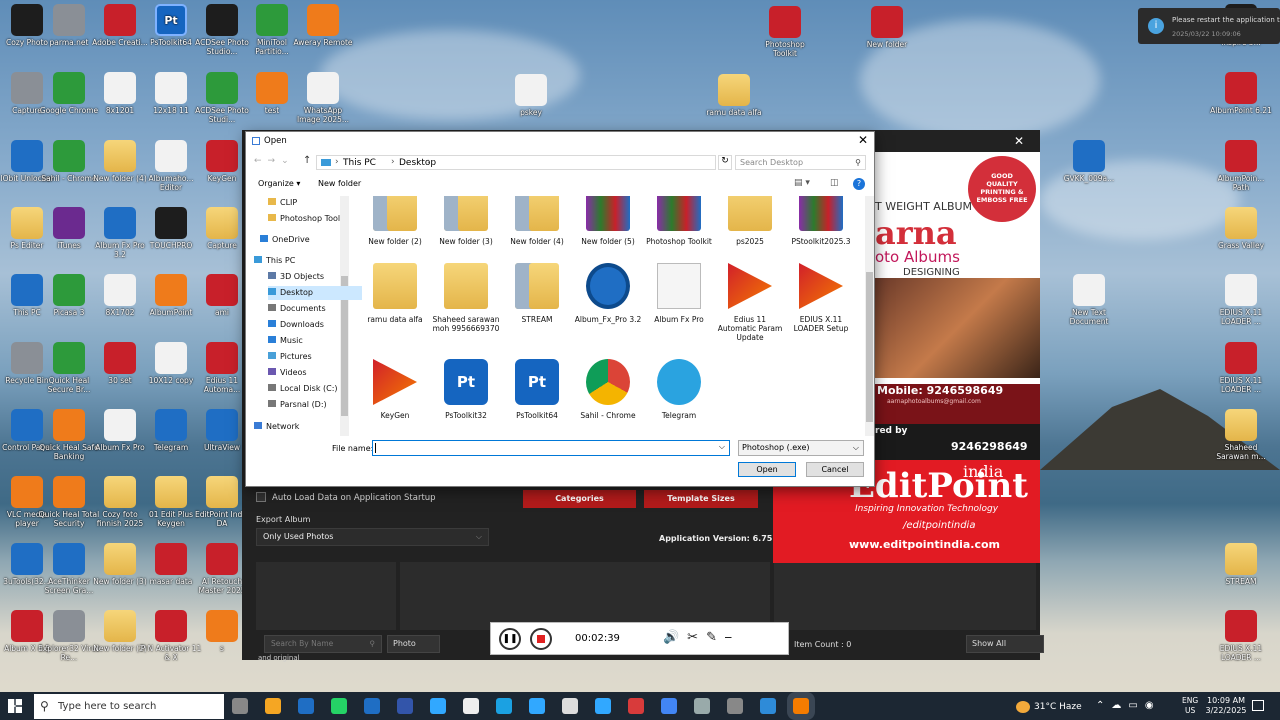 Image resolution: width=1280 pixels, height=720 pixels. Describe the element at coordinates (801, 448) in the screenshot. I see `file-type-select: Photoshop (.exe) ⌵` at that location.